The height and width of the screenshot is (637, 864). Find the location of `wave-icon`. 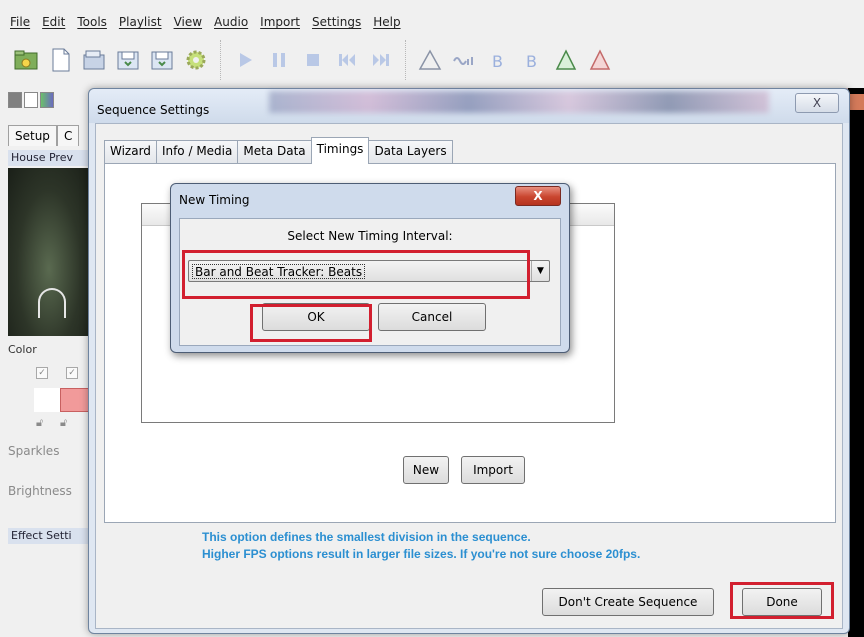

wave-icon is located at coordinates (464, 60).